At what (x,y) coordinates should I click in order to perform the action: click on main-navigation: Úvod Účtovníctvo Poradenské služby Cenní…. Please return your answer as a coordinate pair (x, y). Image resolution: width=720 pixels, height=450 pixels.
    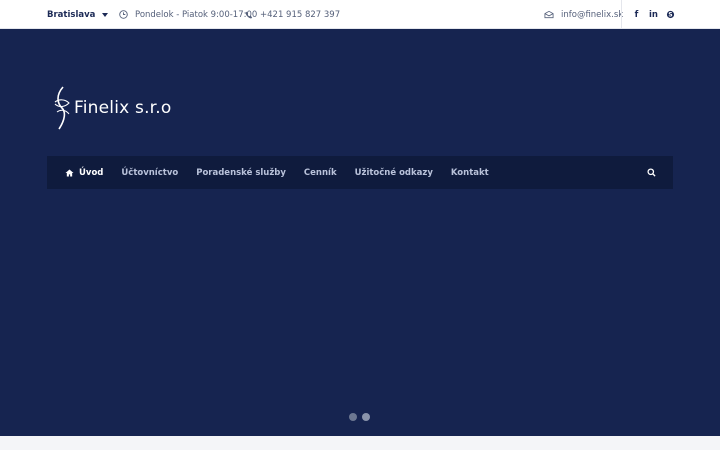
    Looking at the image, I should click on (360, 172).